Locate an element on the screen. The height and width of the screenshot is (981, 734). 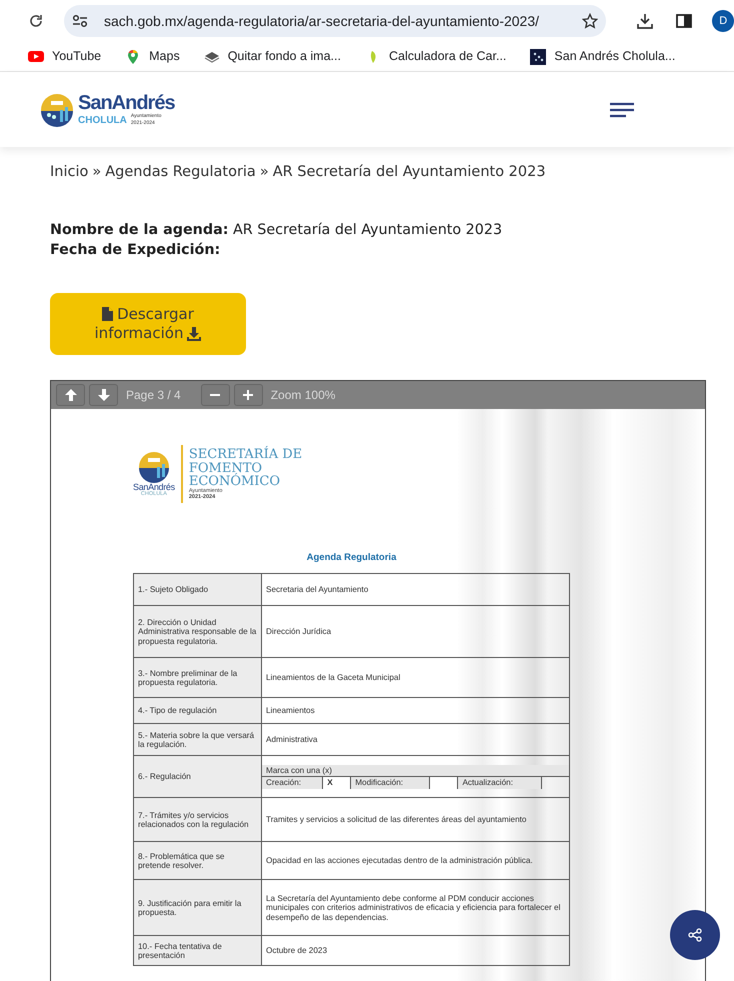
zoom-out-button is located at coordinates (215, 395).